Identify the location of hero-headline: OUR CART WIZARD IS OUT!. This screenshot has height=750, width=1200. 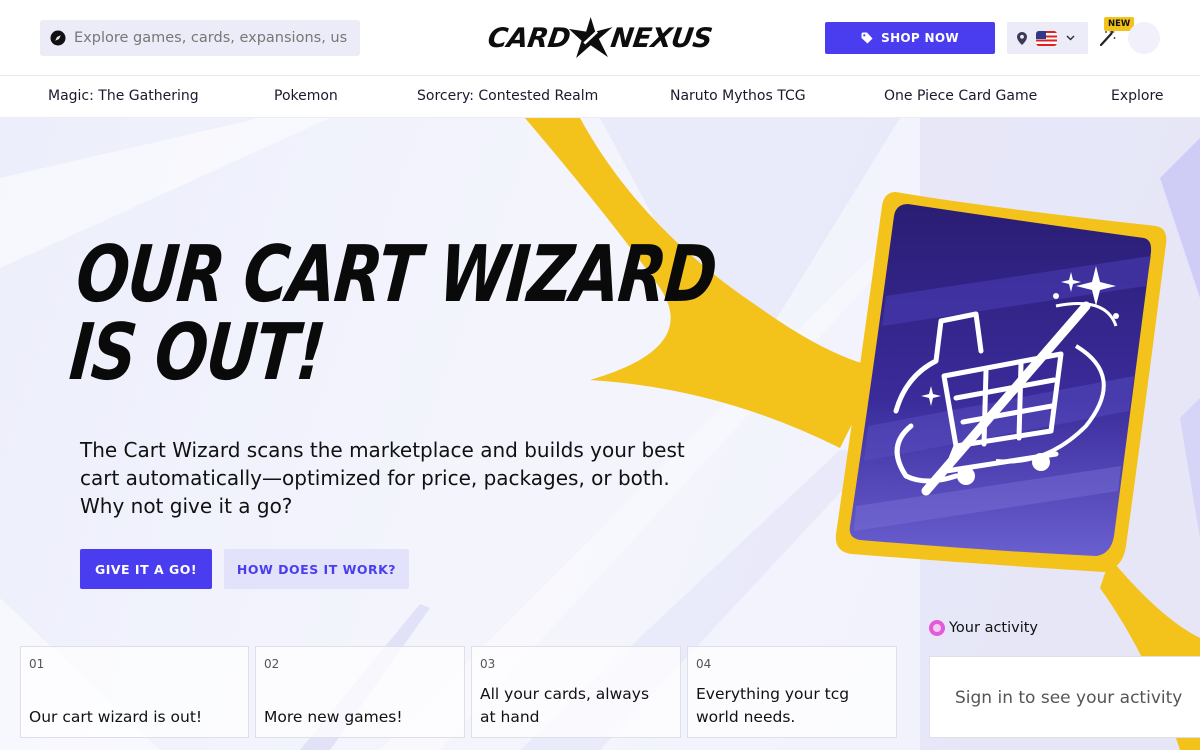
(393, 314).